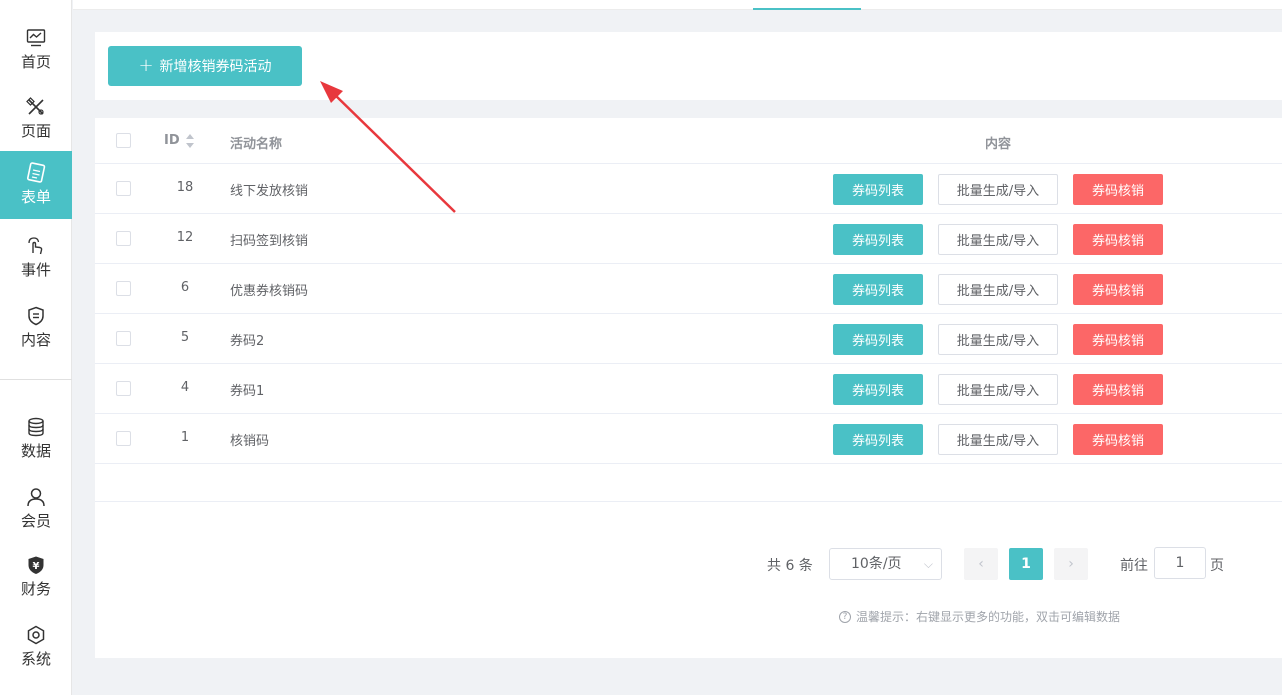 This screenshot has width=1282, height=695. What do you see at coordinates (688, 439) in the screenshot?
I see `table-row: 1 核销码 券码列表 批量生成/导入 券码核销` at bounding box center [688, 439].